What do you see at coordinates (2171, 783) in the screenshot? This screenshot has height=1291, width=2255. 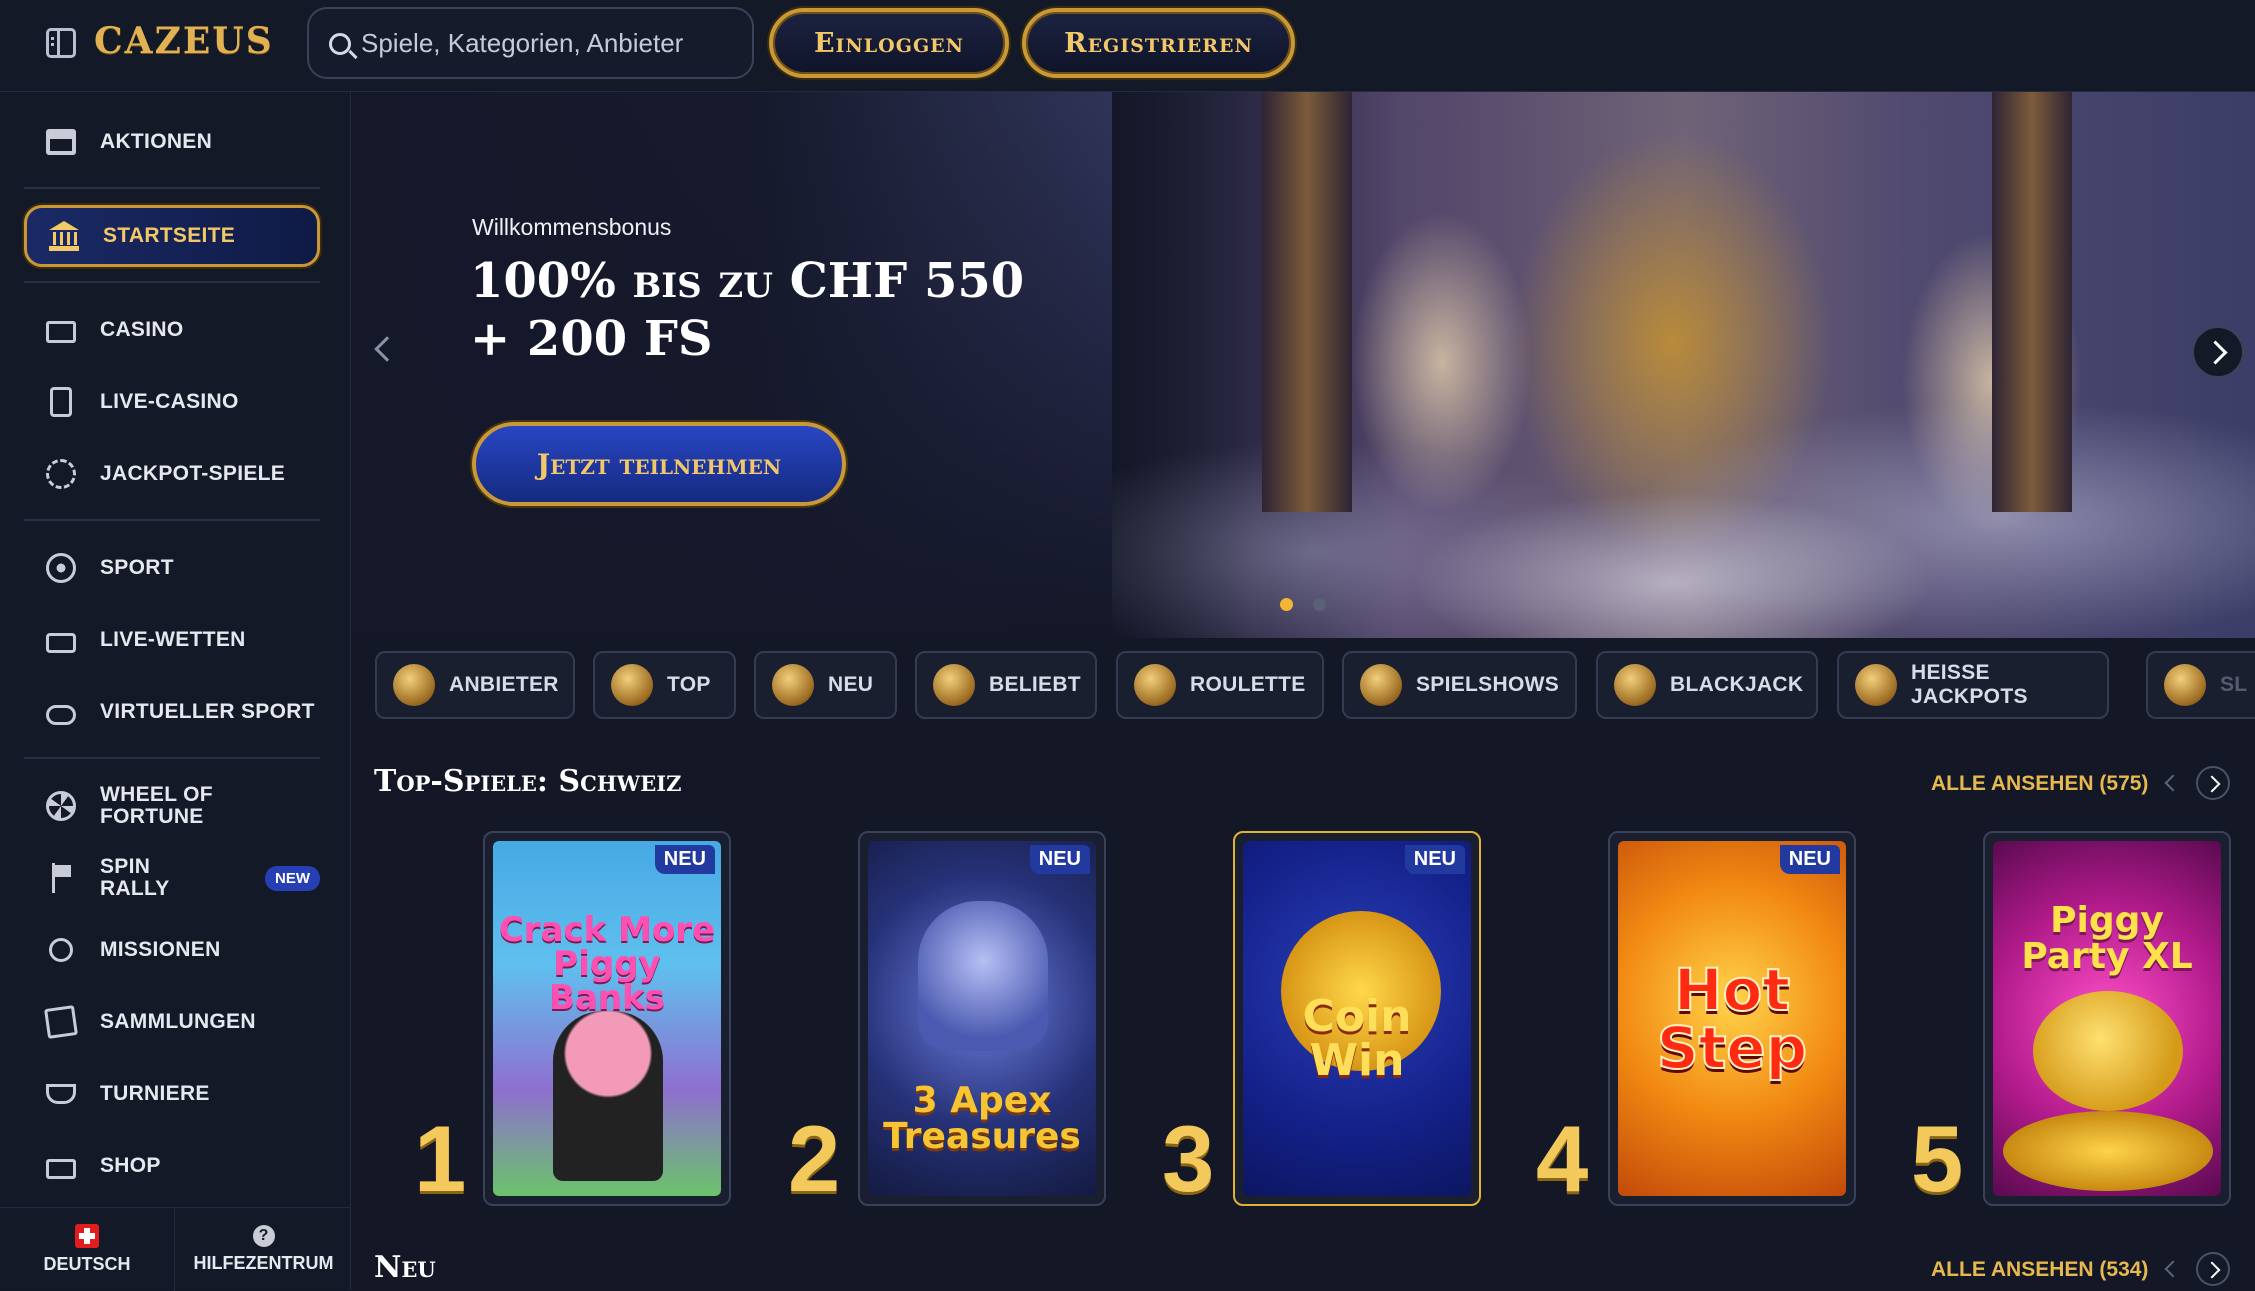 I see `top-games-prev-icon` at bounding box center [2171, 783].